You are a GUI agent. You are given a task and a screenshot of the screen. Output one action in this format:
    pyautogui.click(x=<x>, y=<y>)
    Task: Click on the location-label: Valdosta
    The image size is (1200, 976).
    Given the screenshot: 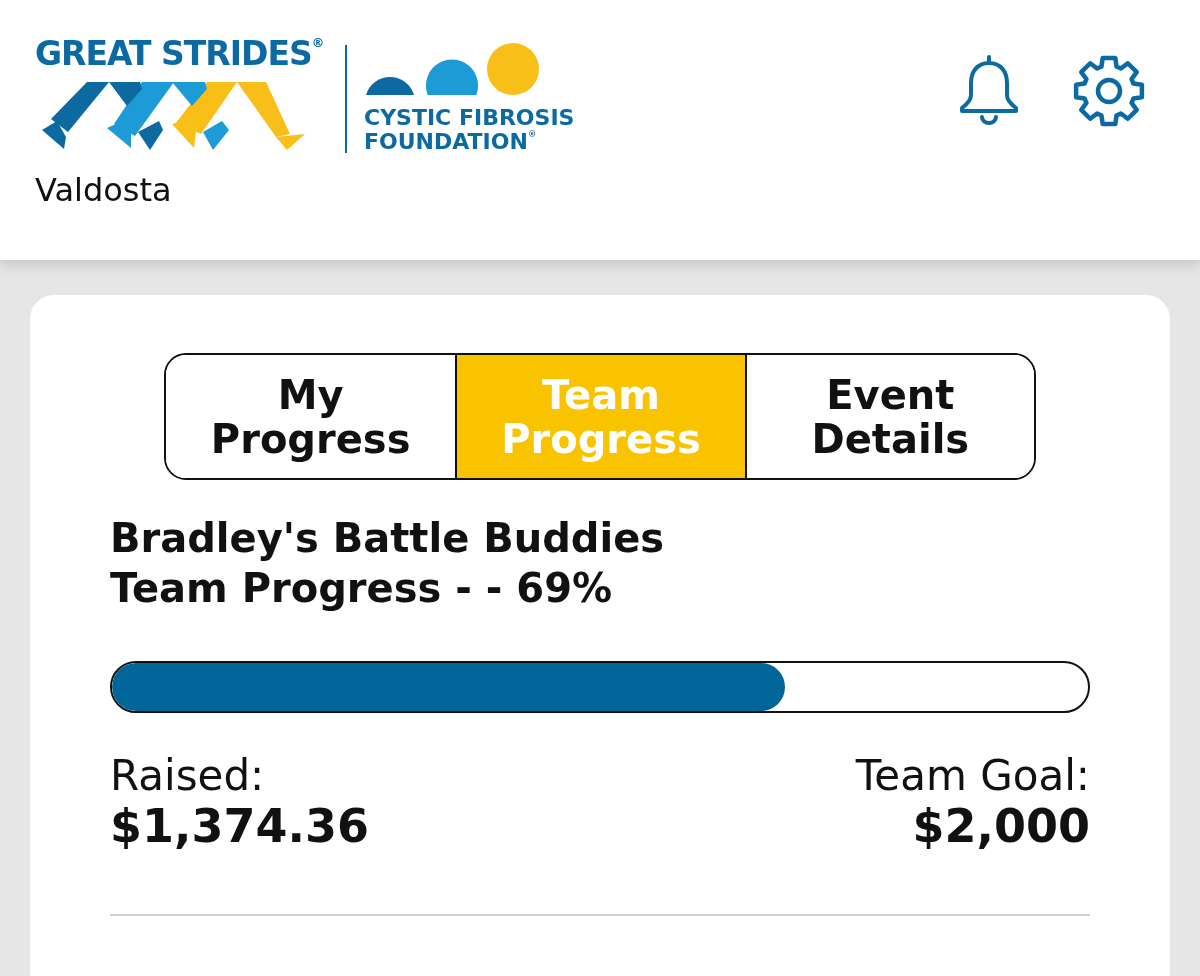 What is the action you would take?
    pyautogui.click(x=103, y=190)
    